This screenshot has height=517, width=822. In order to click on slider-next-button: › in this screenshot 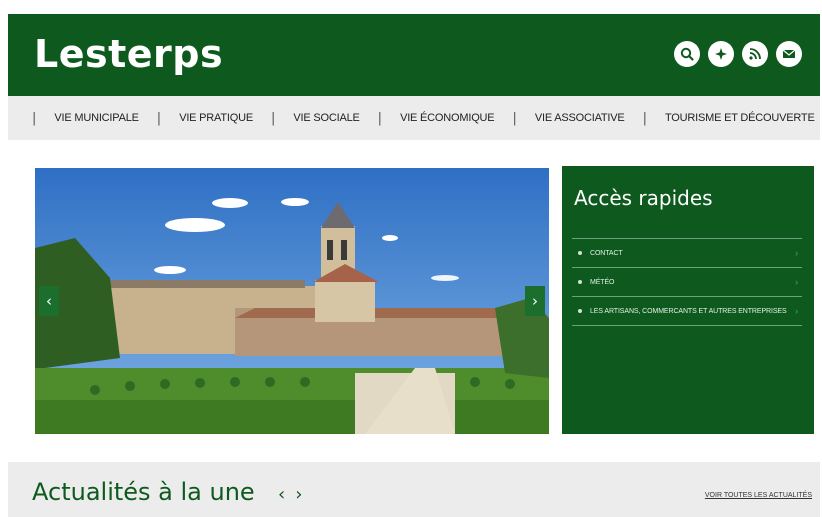, I will do `click(535, 301)`.